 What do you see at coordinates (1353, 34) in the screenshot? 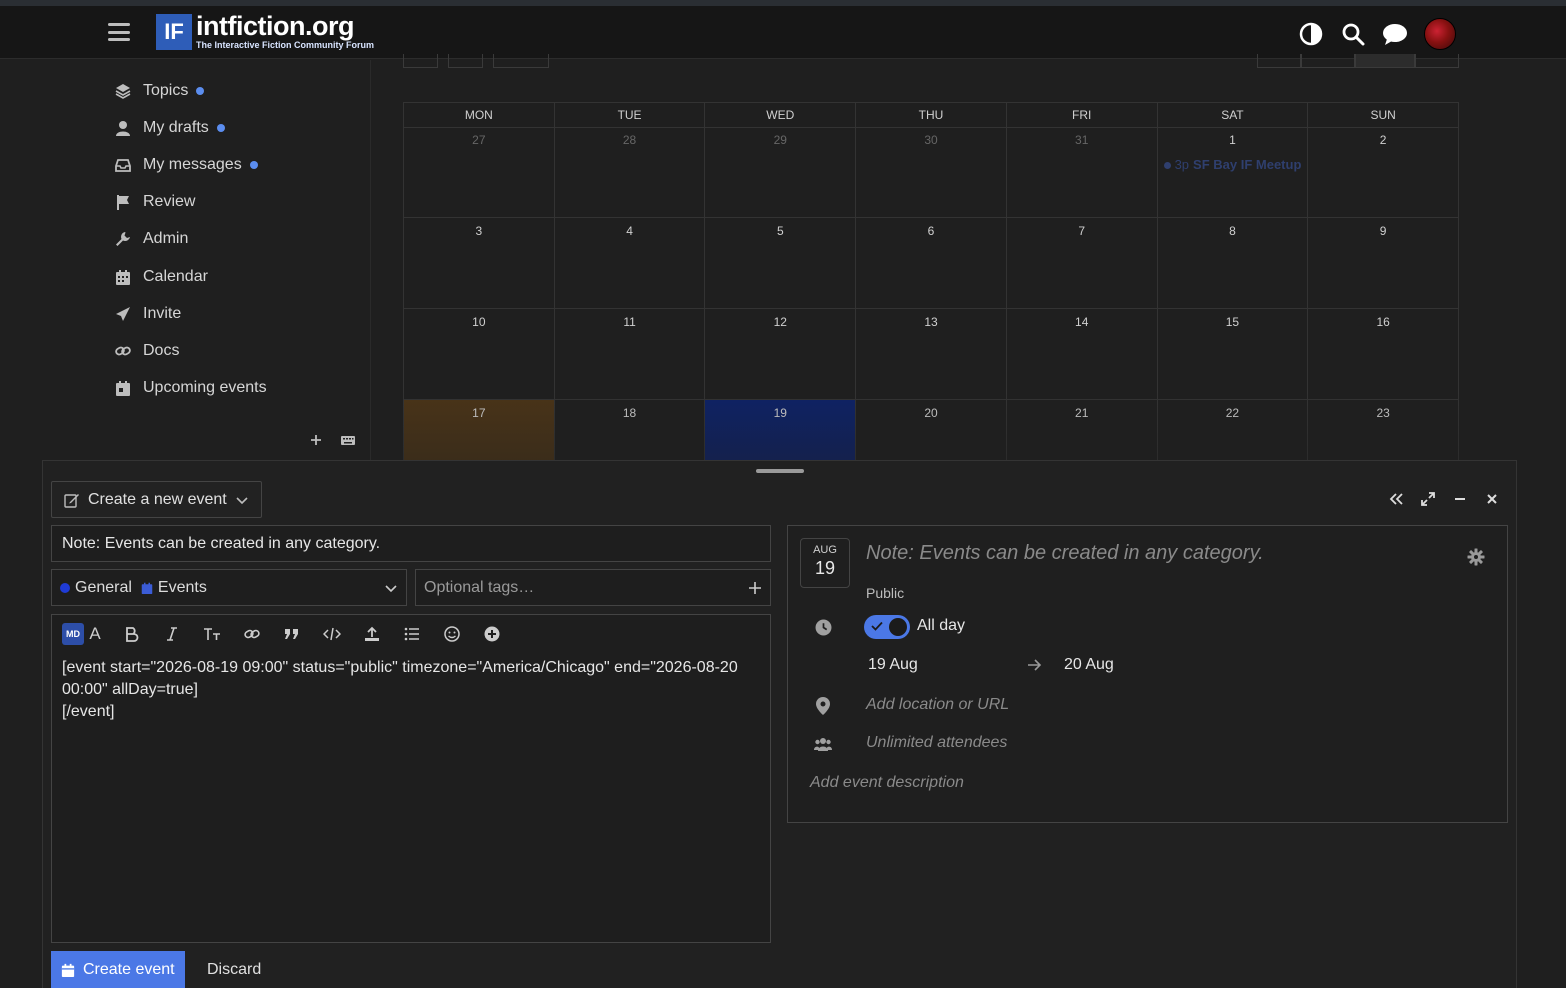
I see `search-icon` at bounding box center [1353, 34].